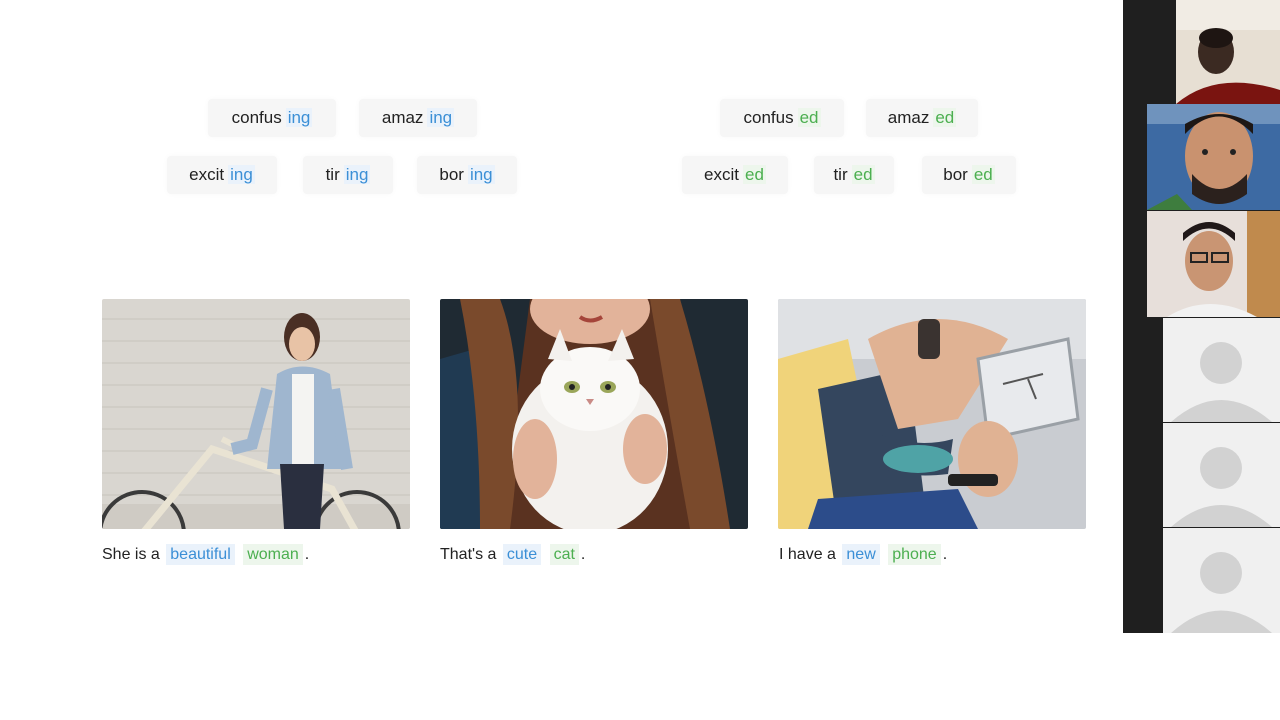 This screenshot has height=720, width=1280. I want to click on word-chip-excited: excit ed, so click(735, 175).